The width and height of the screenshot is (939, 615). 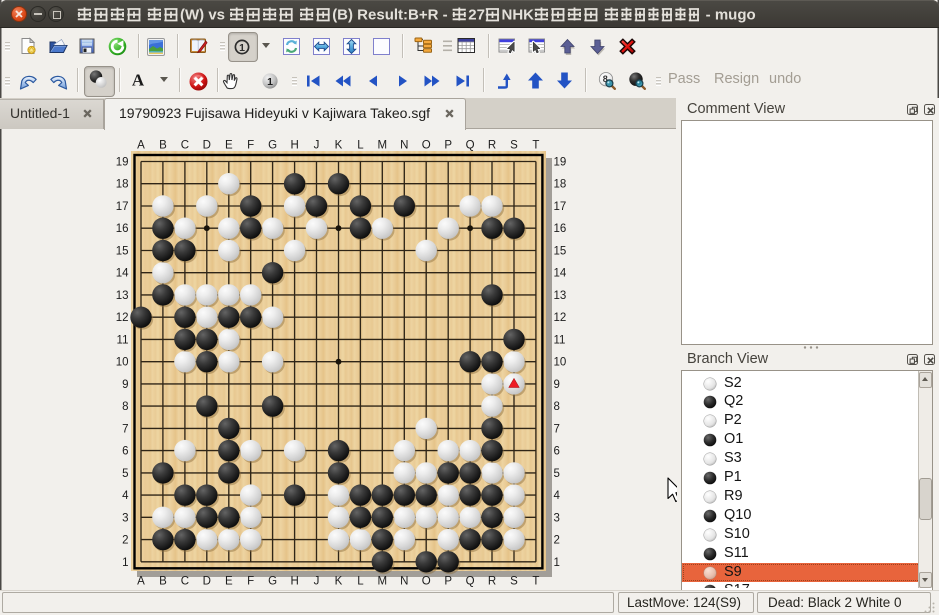 What do you see at coordinates (729, 15) in the screenshot?
I see `svg-text: - mugo` at bounding box center [729, 15].